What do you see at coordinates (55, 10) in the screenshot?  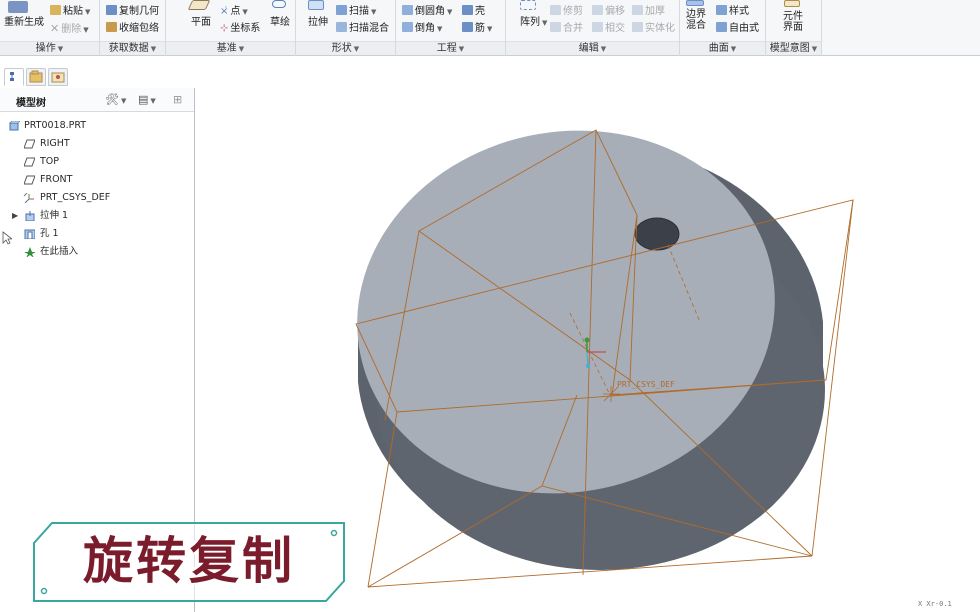 I see `paste-icon` at bounding box center [55, 10].